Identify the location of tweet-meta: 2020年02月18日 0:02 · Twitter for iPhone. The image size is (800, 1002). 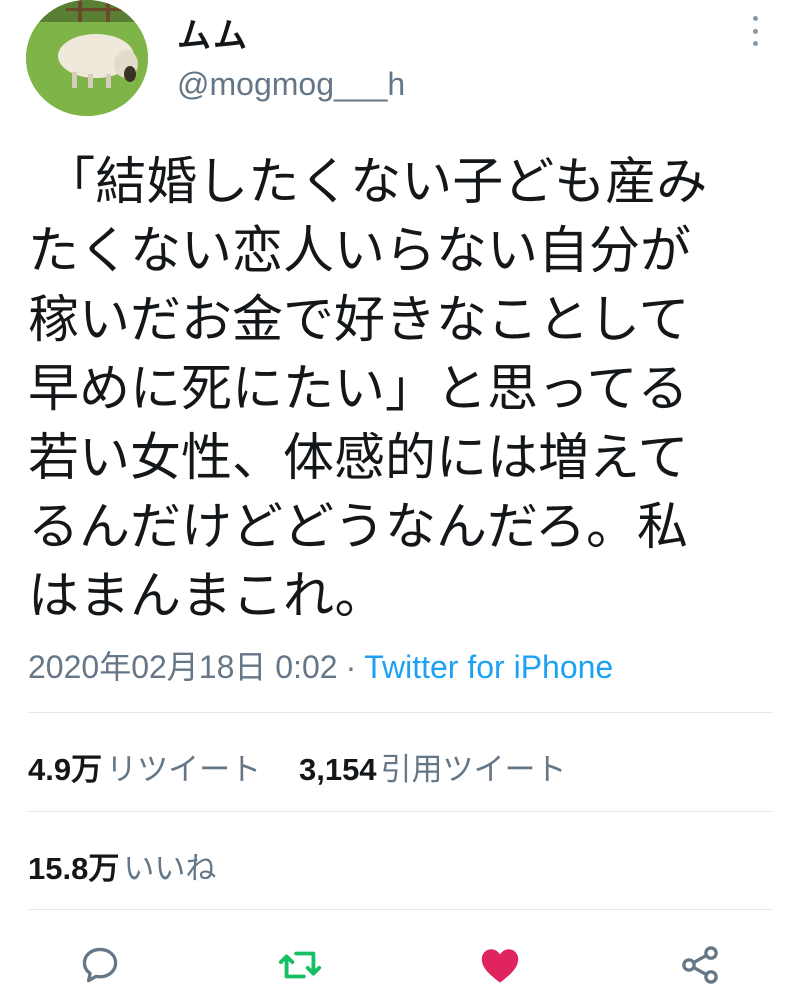
(320, 665).